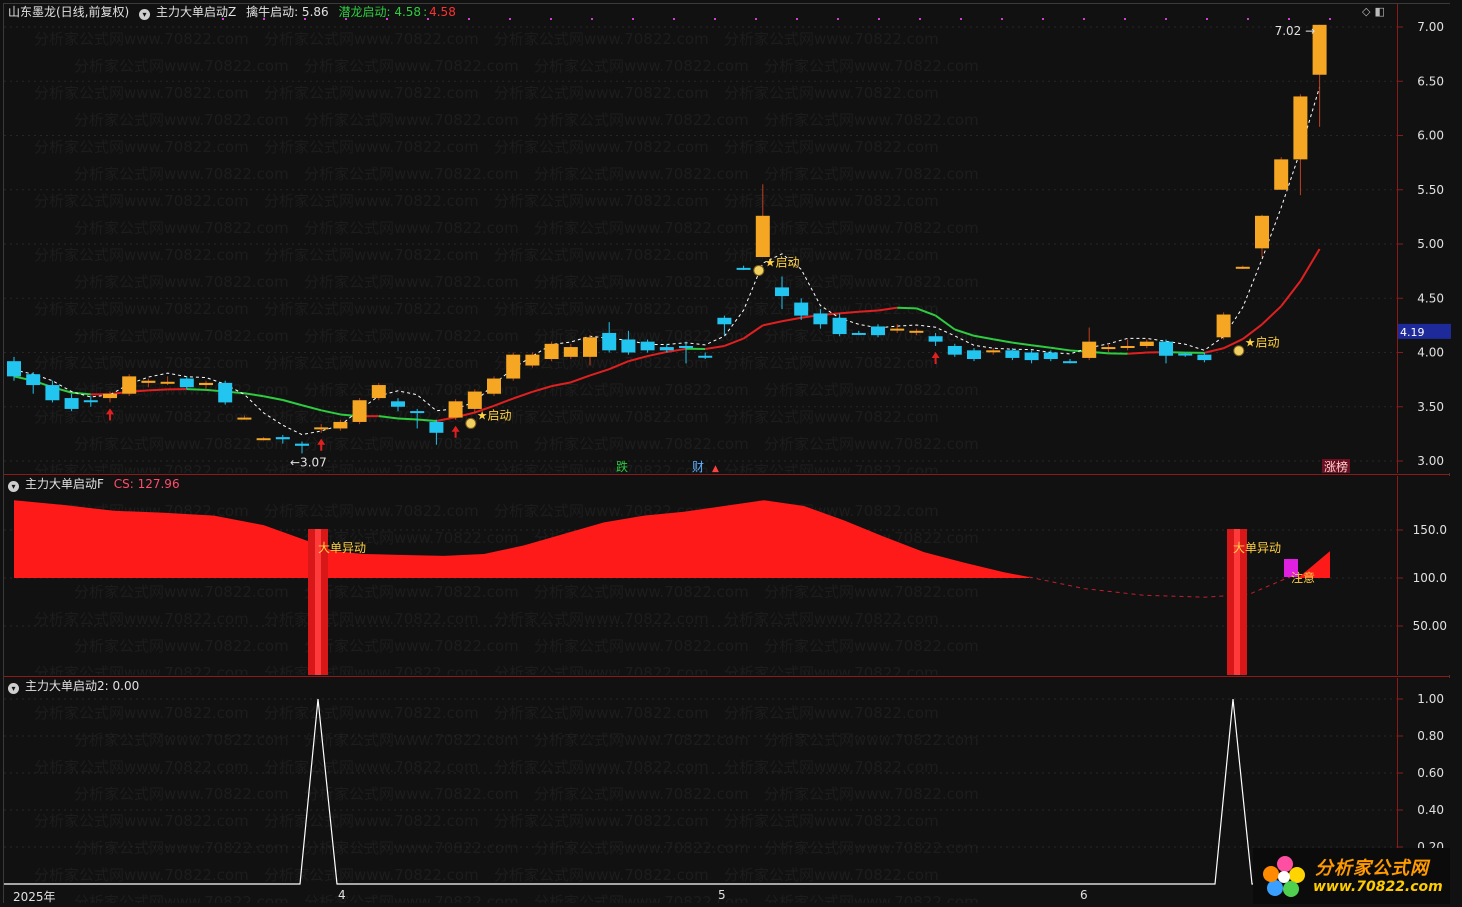  What do you see at coordinates (1430, 773) in the screenshot?
I see `s-tick-label: 0.60` at bounding box center [1430, 773].